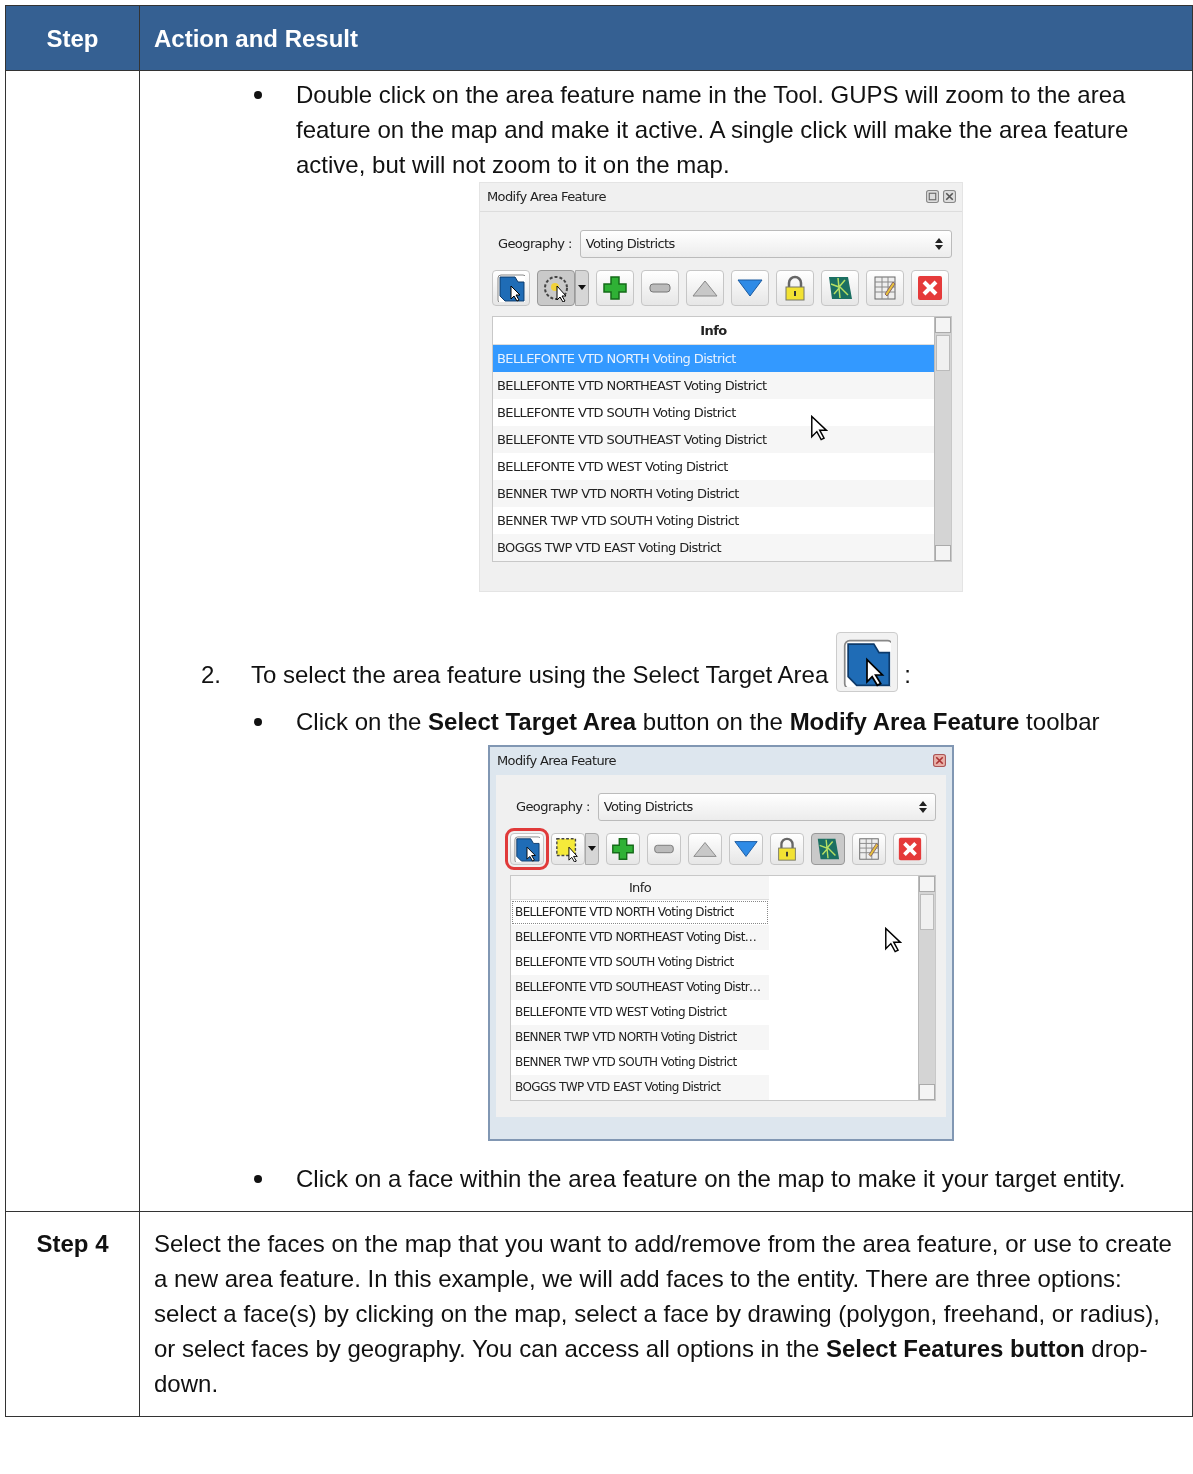  What do you see at coordinates (666, 38) in the screenshot?
I see `column-header: Action and Result` at bounding box center [666, 38].